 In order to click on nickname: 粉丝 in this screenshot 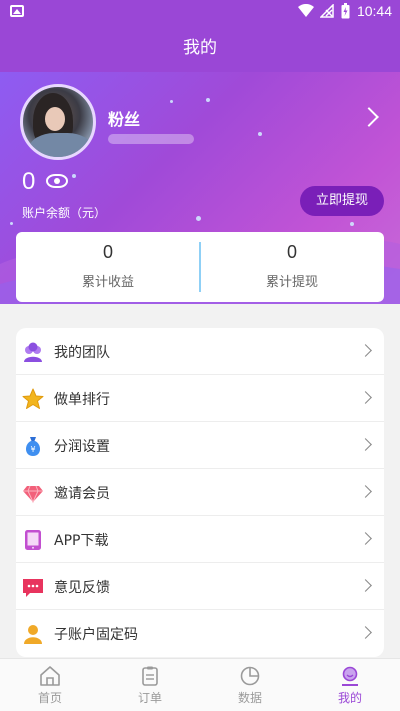, I will do `click(124, 119)`.